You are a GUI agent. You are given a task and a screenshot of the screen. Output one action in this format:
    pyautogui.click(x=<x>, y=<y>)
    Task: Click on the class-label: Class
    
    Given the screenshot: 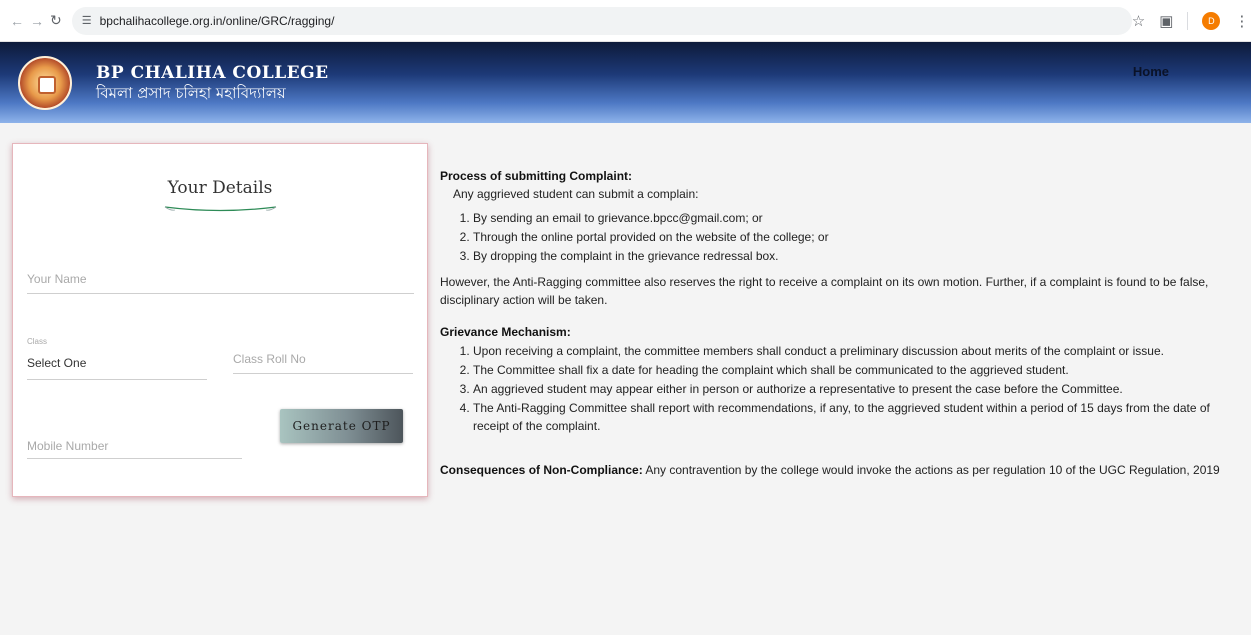 What is the action you would take?
    pyautogui.click(x=37, y=341)
    